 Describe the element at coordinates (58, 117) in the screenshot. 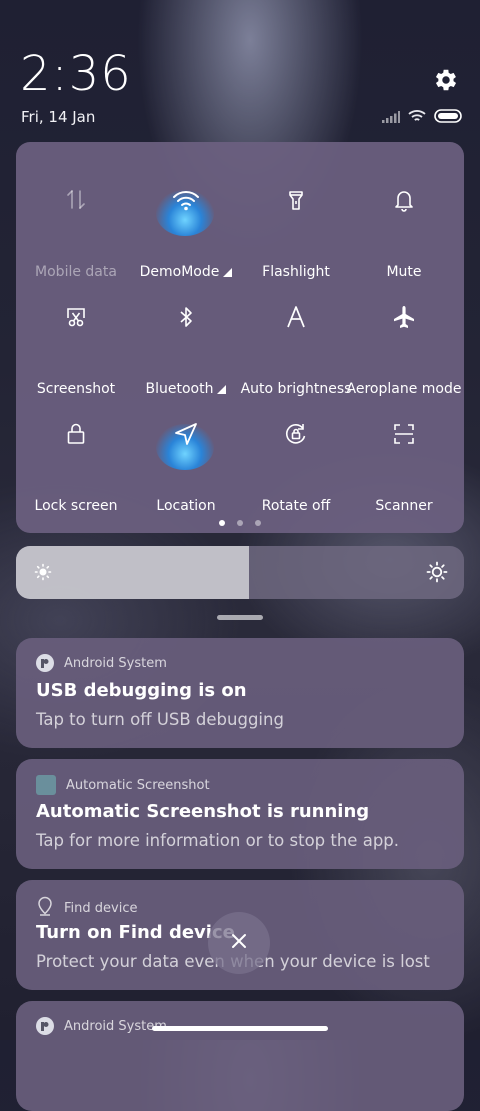

I see `date: Fri, 14 Jan` at that location.